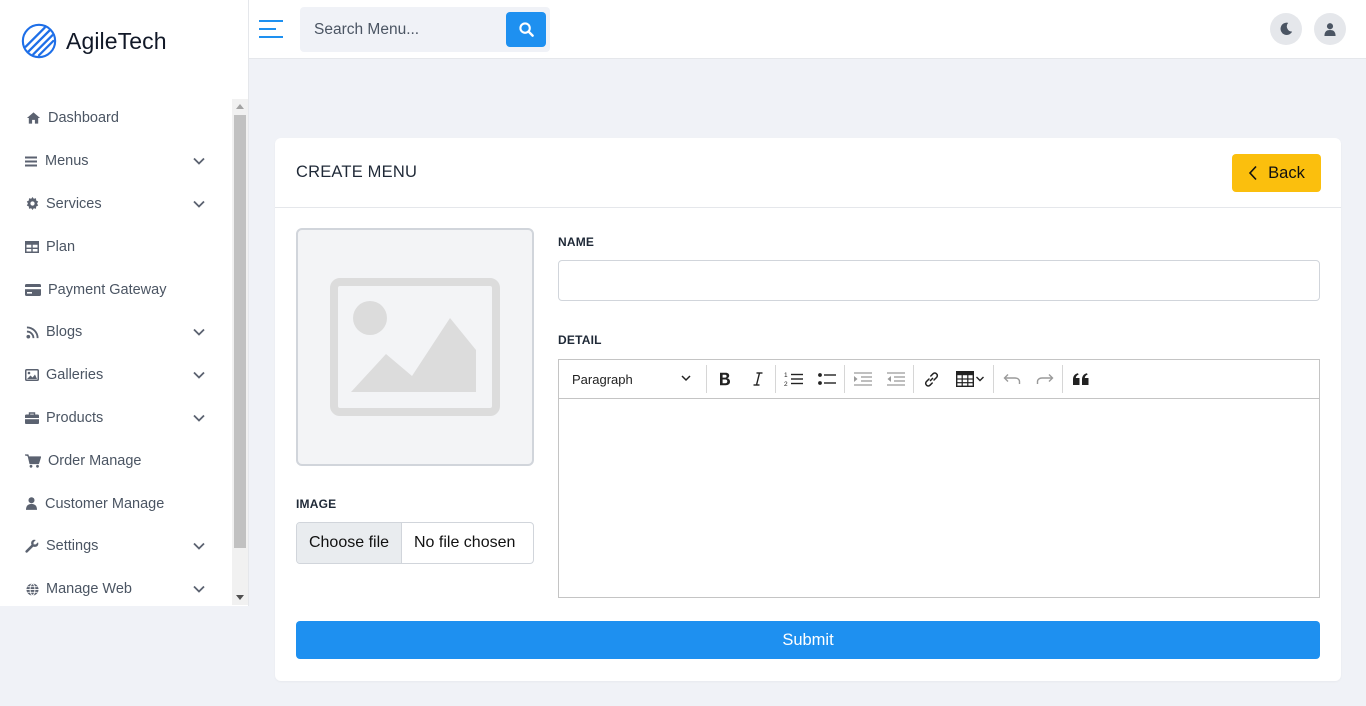 The width and height of the screenshot is (1366, 706). I want to click on sidebar-item-label: Plan, so click(61, 246).